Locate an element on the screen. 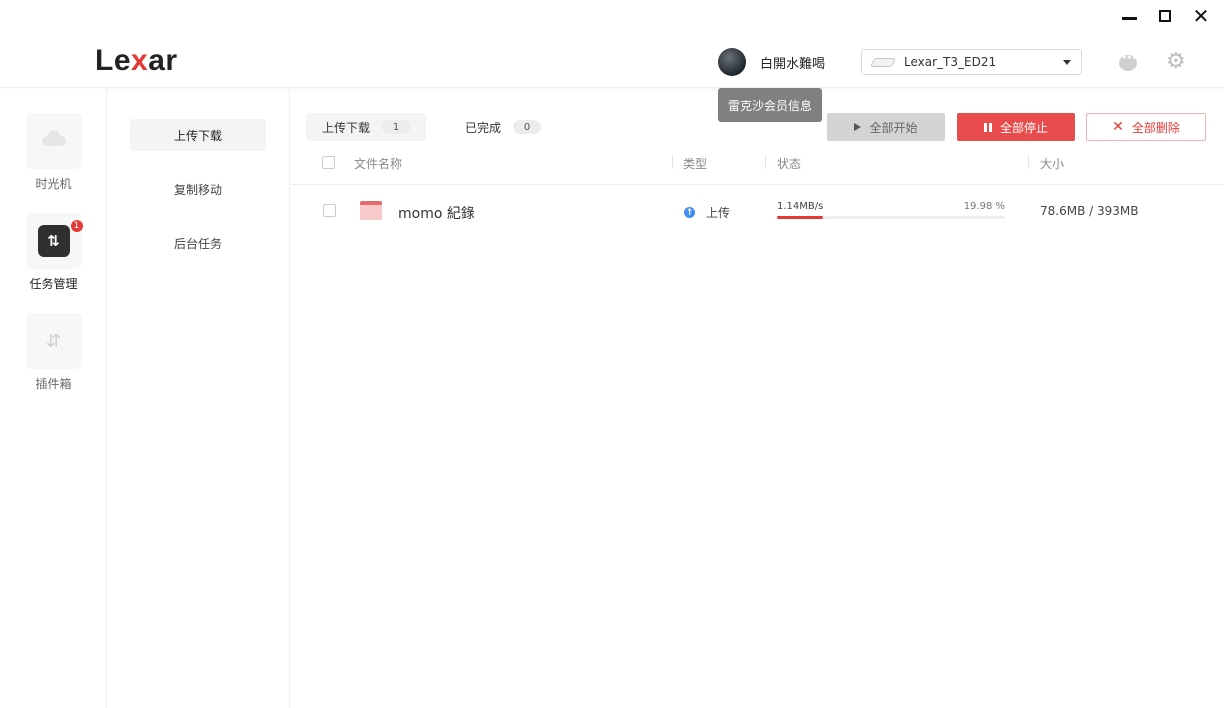 This screenshot has height=708, width=1224. sidebar: 时光机 ⇅ 1 任务管理 ⇵ 插件箱 is located at coordinates (53, 398).